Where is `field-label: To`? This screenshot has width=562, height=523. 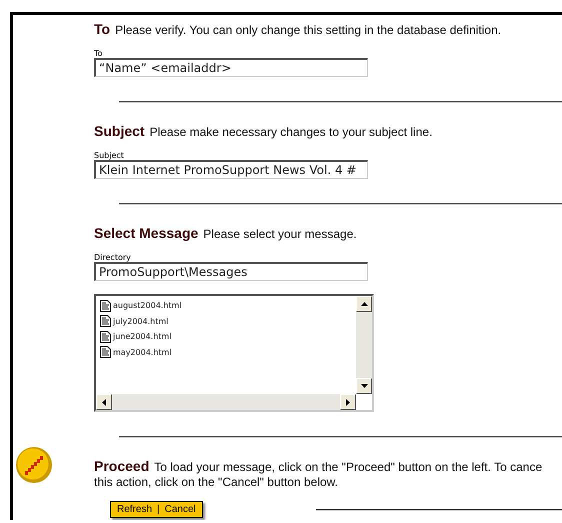 field-label: To is located at coordinates (99, 53).